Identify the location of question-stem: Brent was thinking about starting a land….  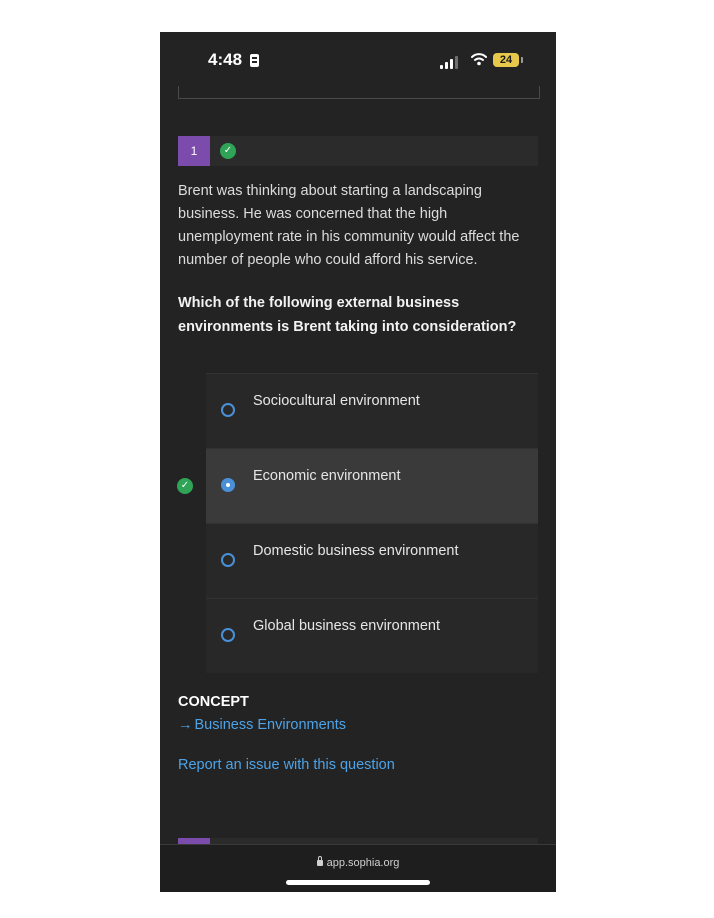
(349, 225).